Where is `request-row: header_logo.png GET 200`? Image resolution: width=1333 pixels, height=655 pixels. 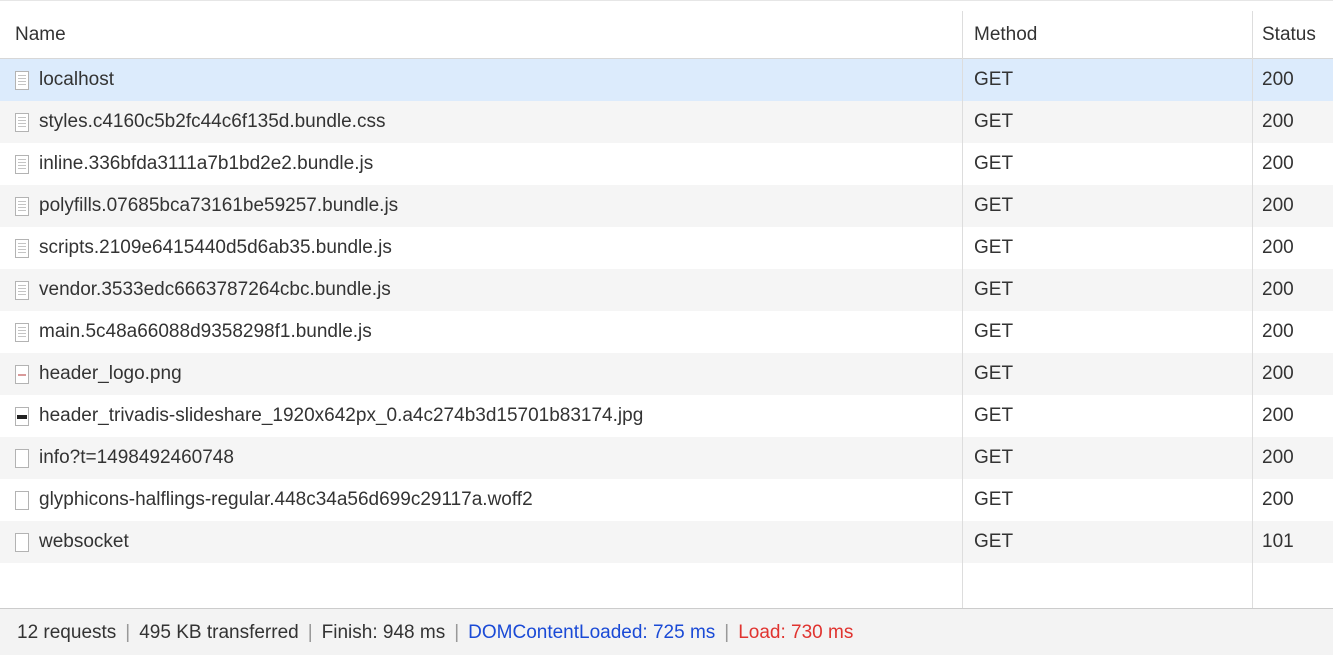 request-row: header_logo.png GET 200 is located at coordinates (666, 374).